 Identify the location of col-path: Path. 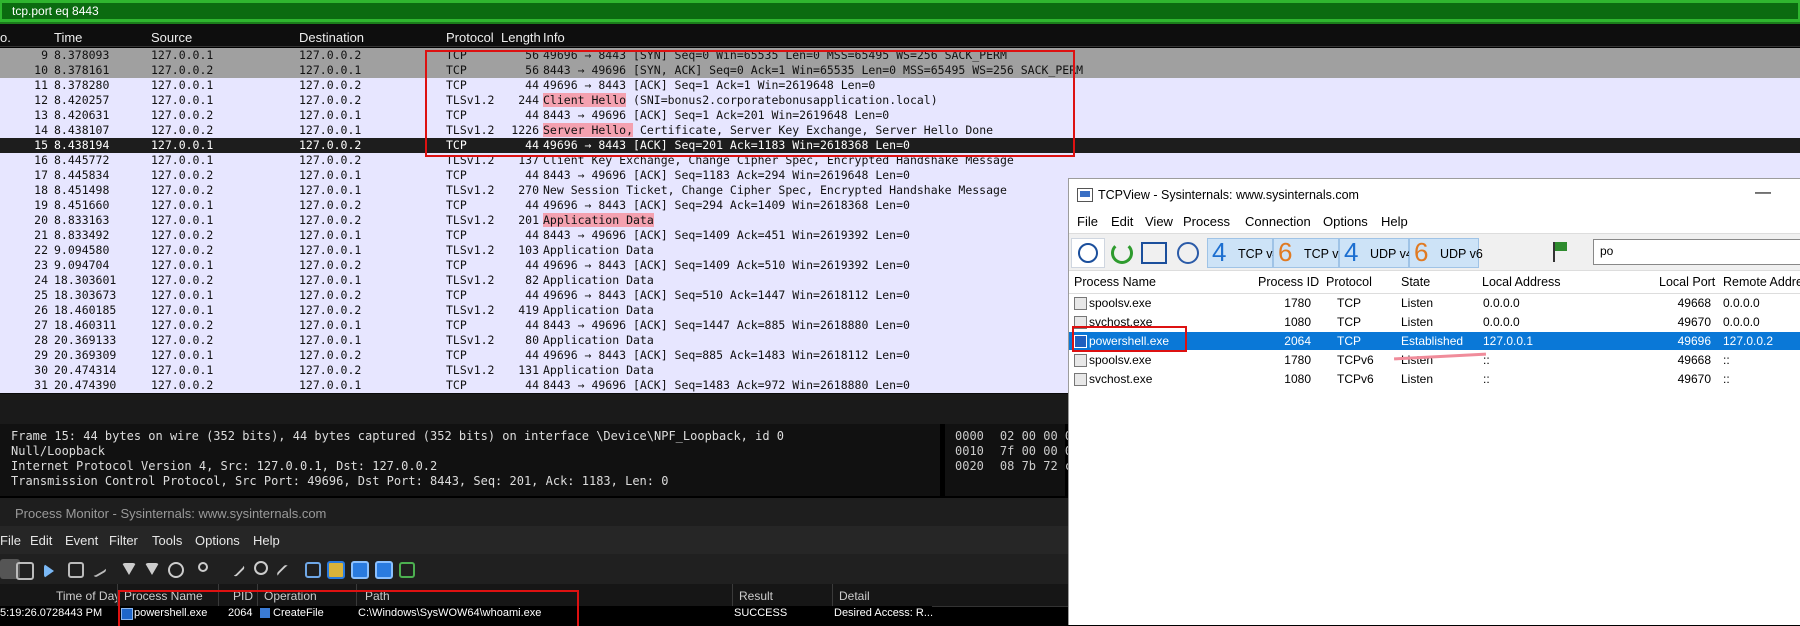
(377, 596).